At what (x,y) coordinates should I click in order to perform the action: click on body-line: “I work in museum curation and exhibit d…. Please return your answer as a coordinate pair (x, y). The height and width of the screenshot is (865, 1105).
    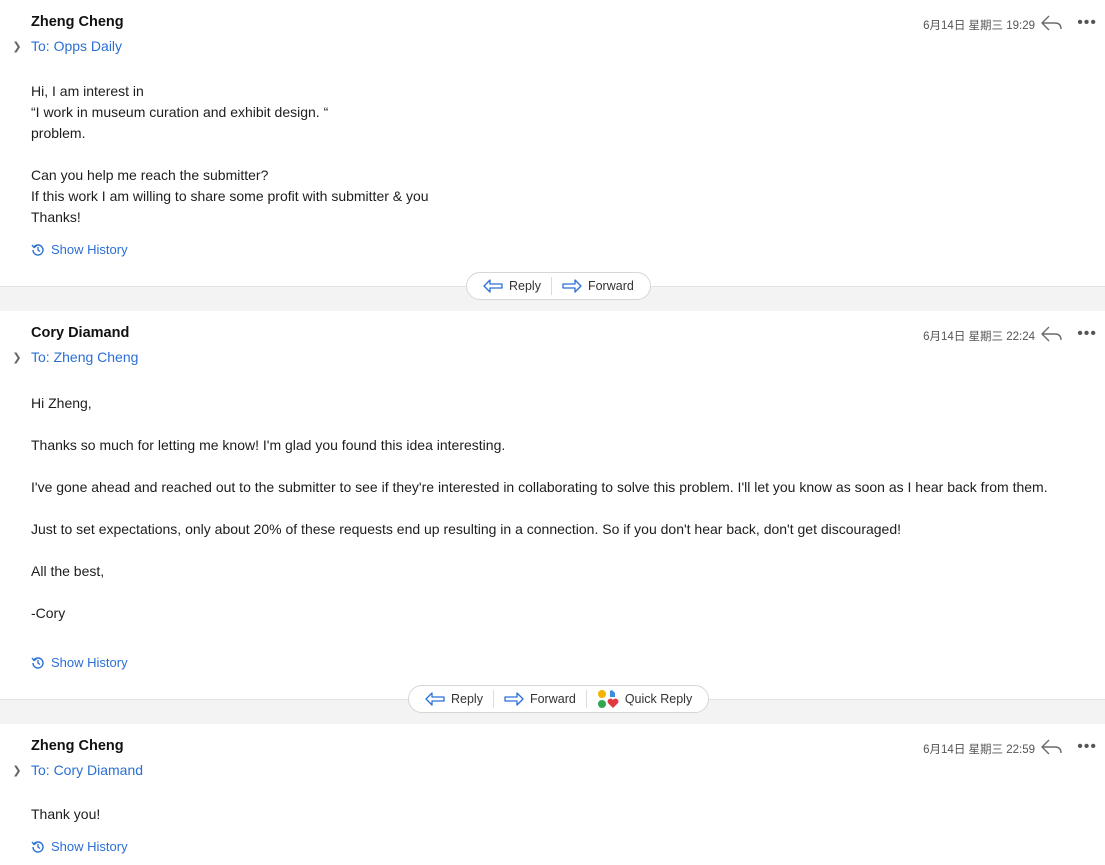
    Looking at the image, I should click on (180, 112).